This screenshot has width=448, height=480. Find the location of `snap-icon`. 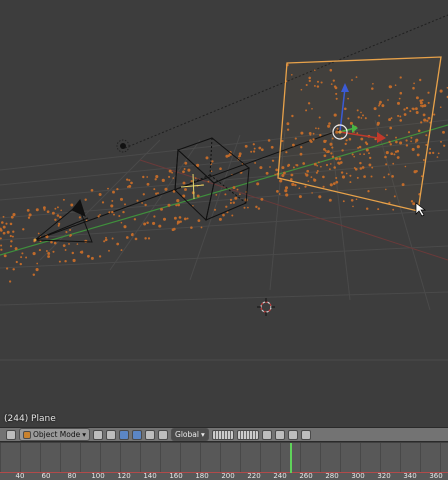

snap-icon is located at coordinates (279, 434).